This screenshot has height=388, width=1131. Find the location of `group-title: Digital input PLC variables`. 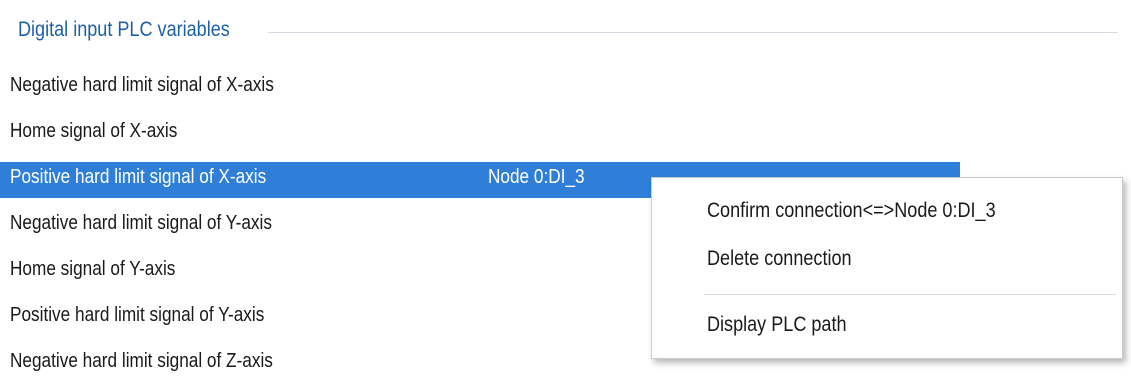

group-title: Digital input PLC variables is located at coordinates (127, 30).